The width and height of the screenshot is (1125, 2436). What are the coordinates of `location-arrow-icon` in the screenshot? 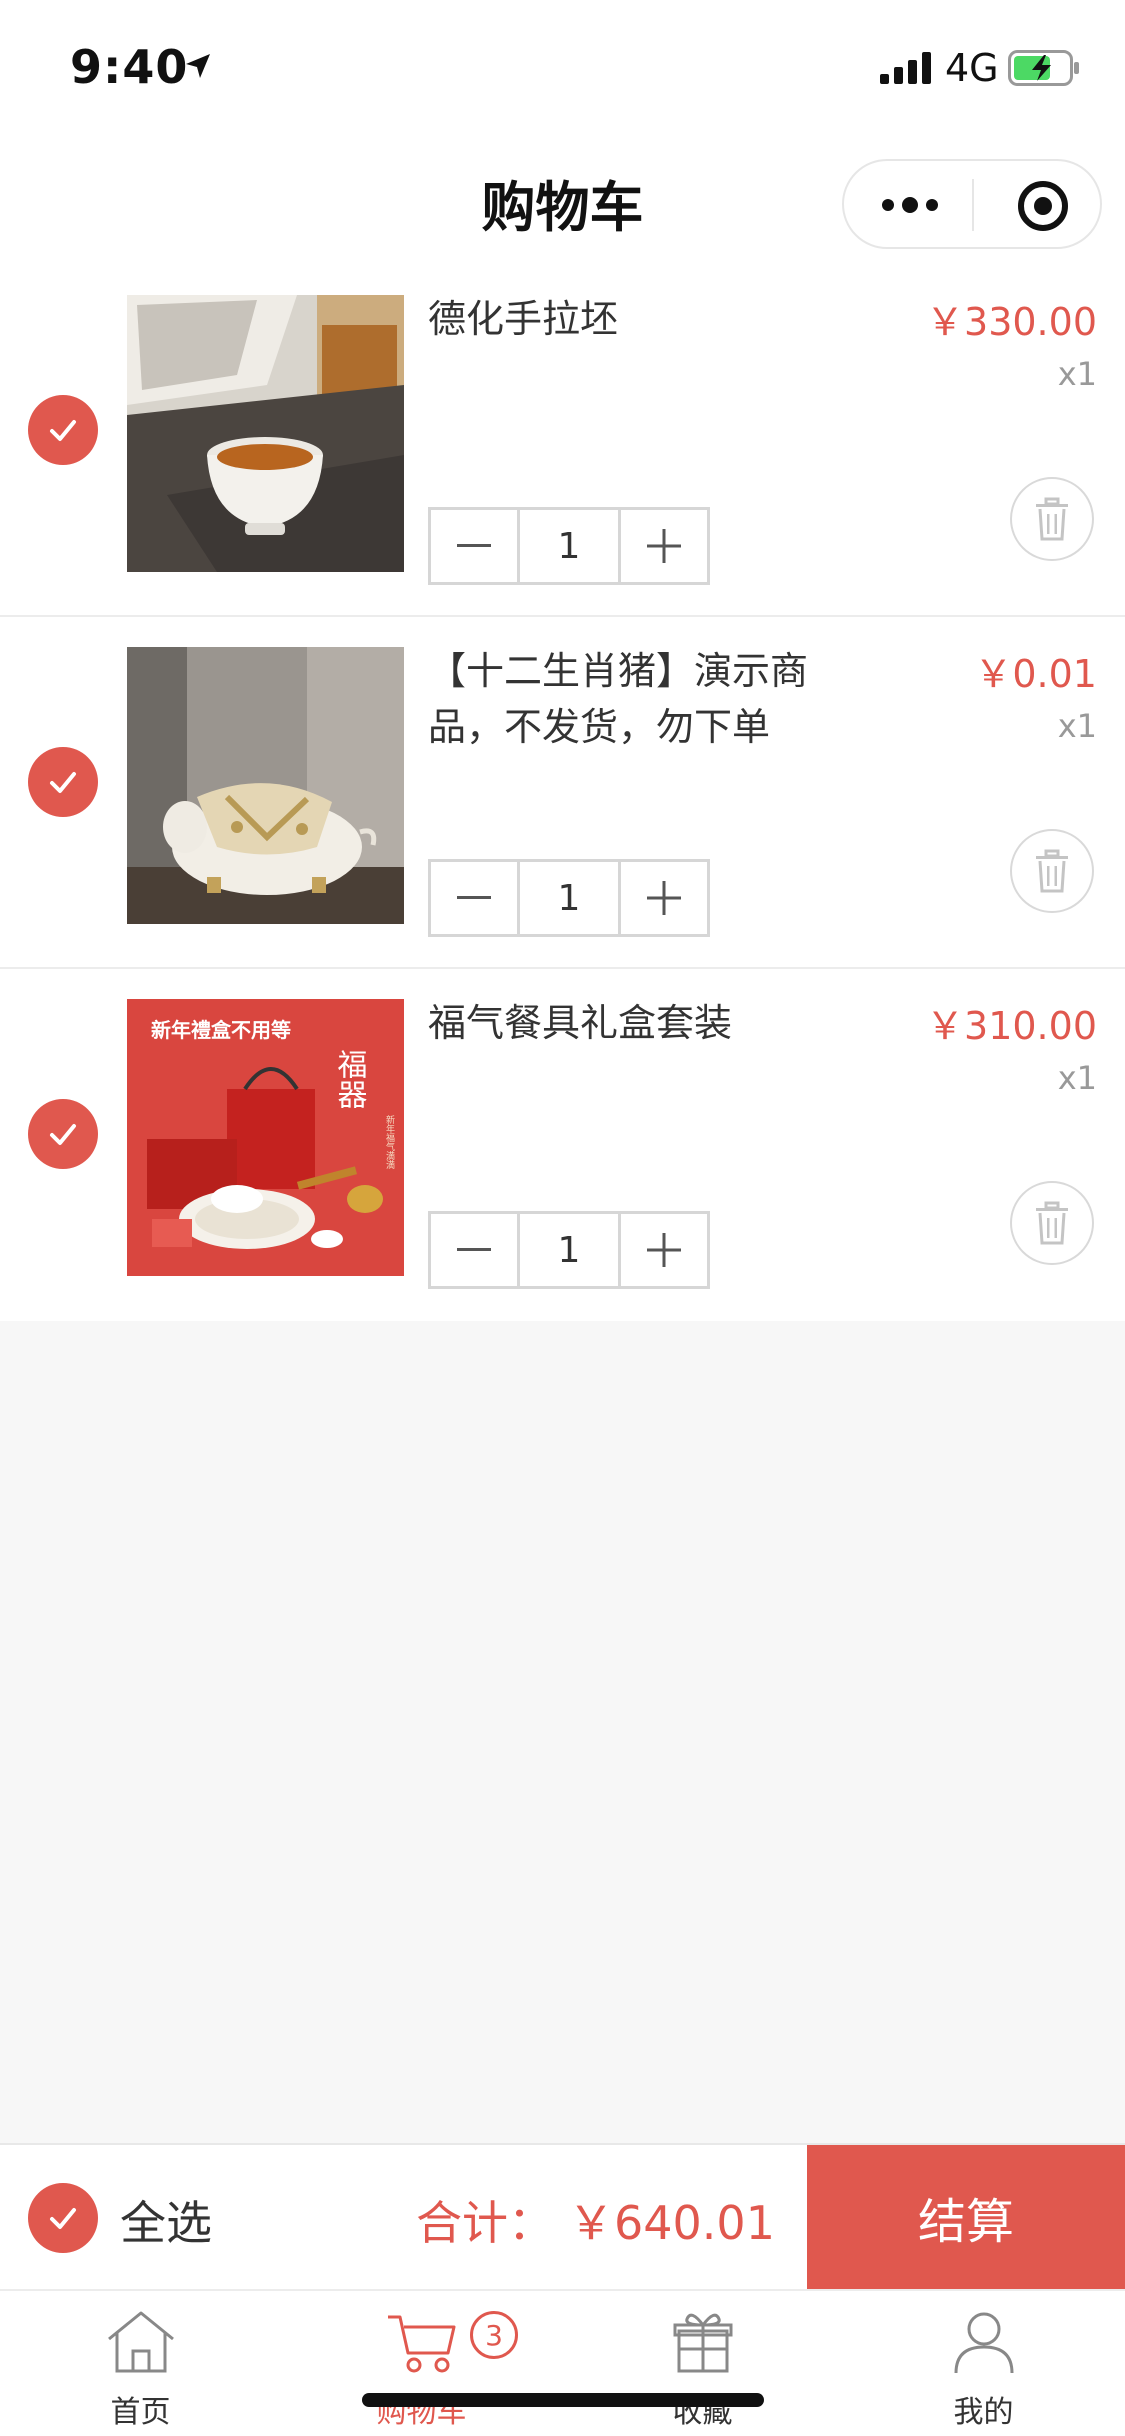 It's located at (198, 68).